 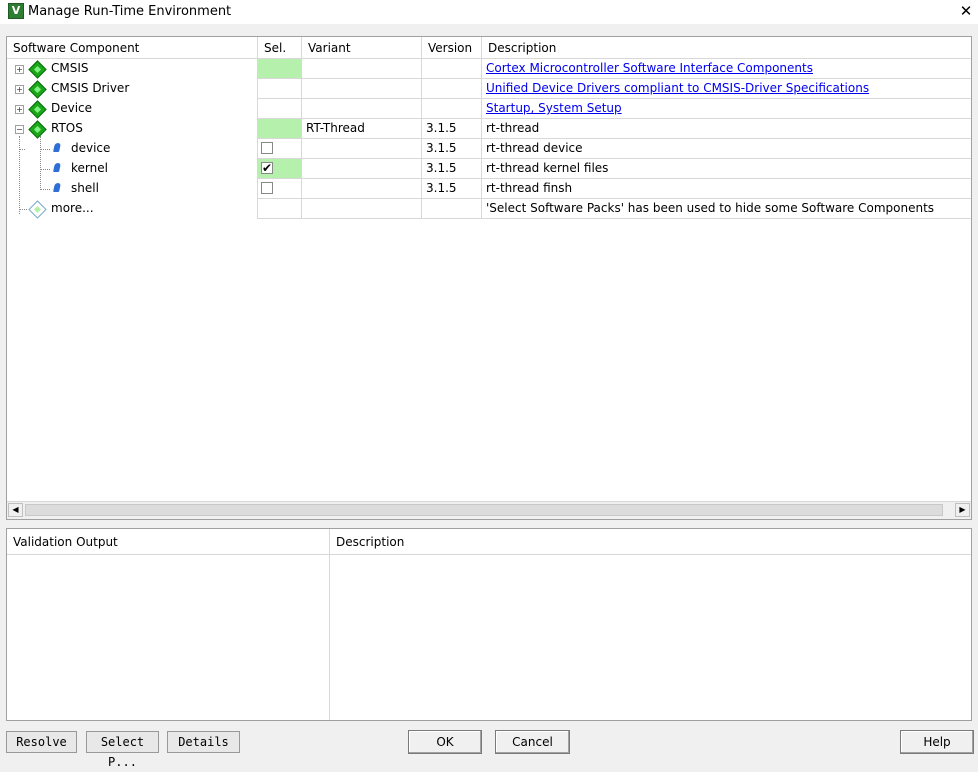 What do you see at coordinates (452, 48) in the screenshot?
I see `header-version: Version` at bounding box center [452, 48].